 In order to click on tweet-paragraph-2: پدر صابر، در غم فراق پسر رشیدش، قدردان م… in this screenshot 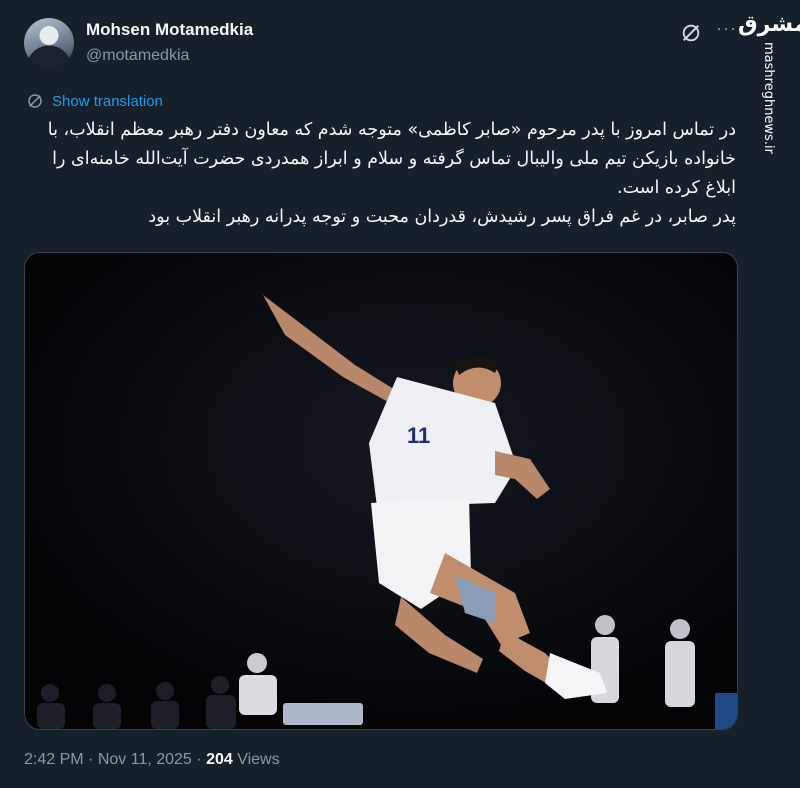, I will do `click(442, 217)`.